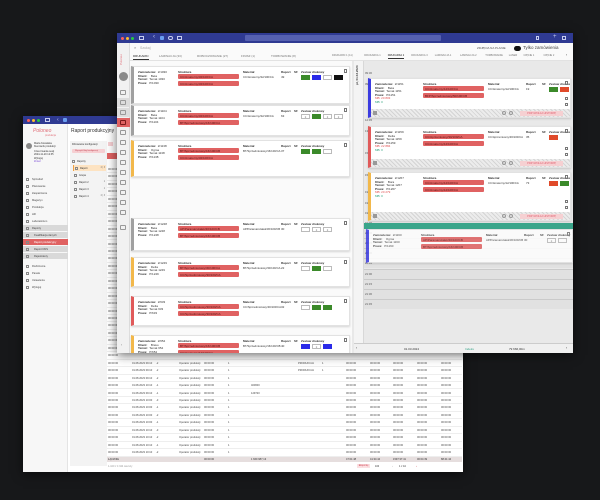 The width and height of the screenshot is (600, 500). Describe the element at coordinates (123, 162) in the screenshot. I see `tools-nav-button` at that location.